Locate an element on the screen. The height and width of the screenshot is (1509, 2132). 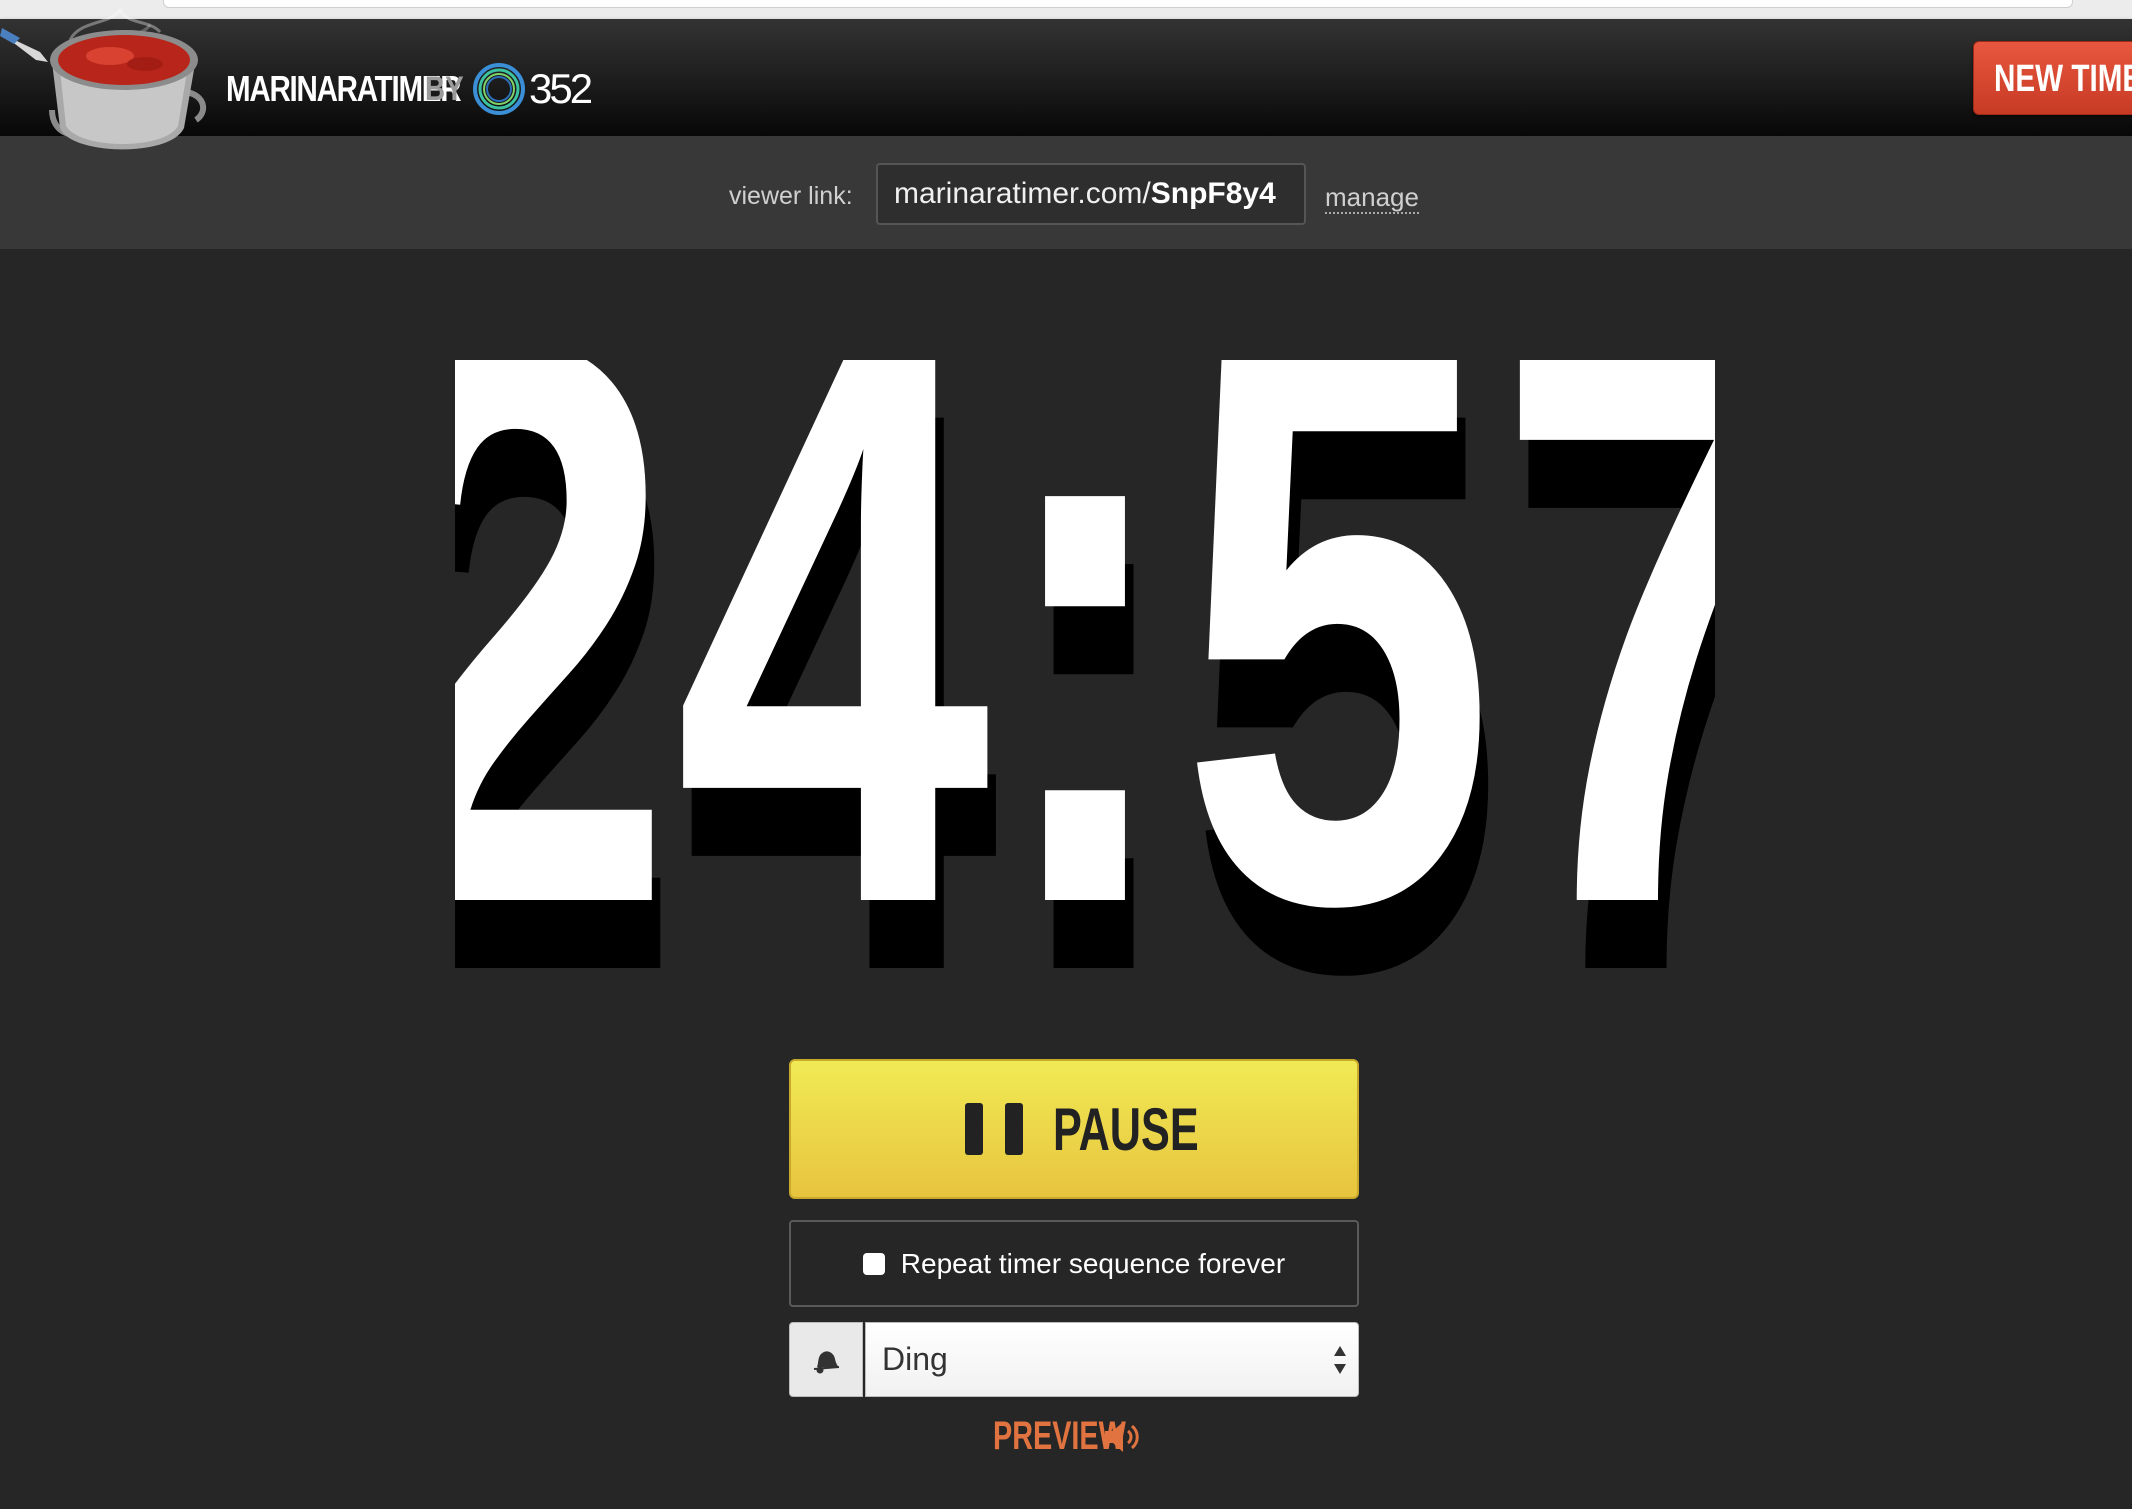
brand-number: 352 is located at coordinates (561, 88).